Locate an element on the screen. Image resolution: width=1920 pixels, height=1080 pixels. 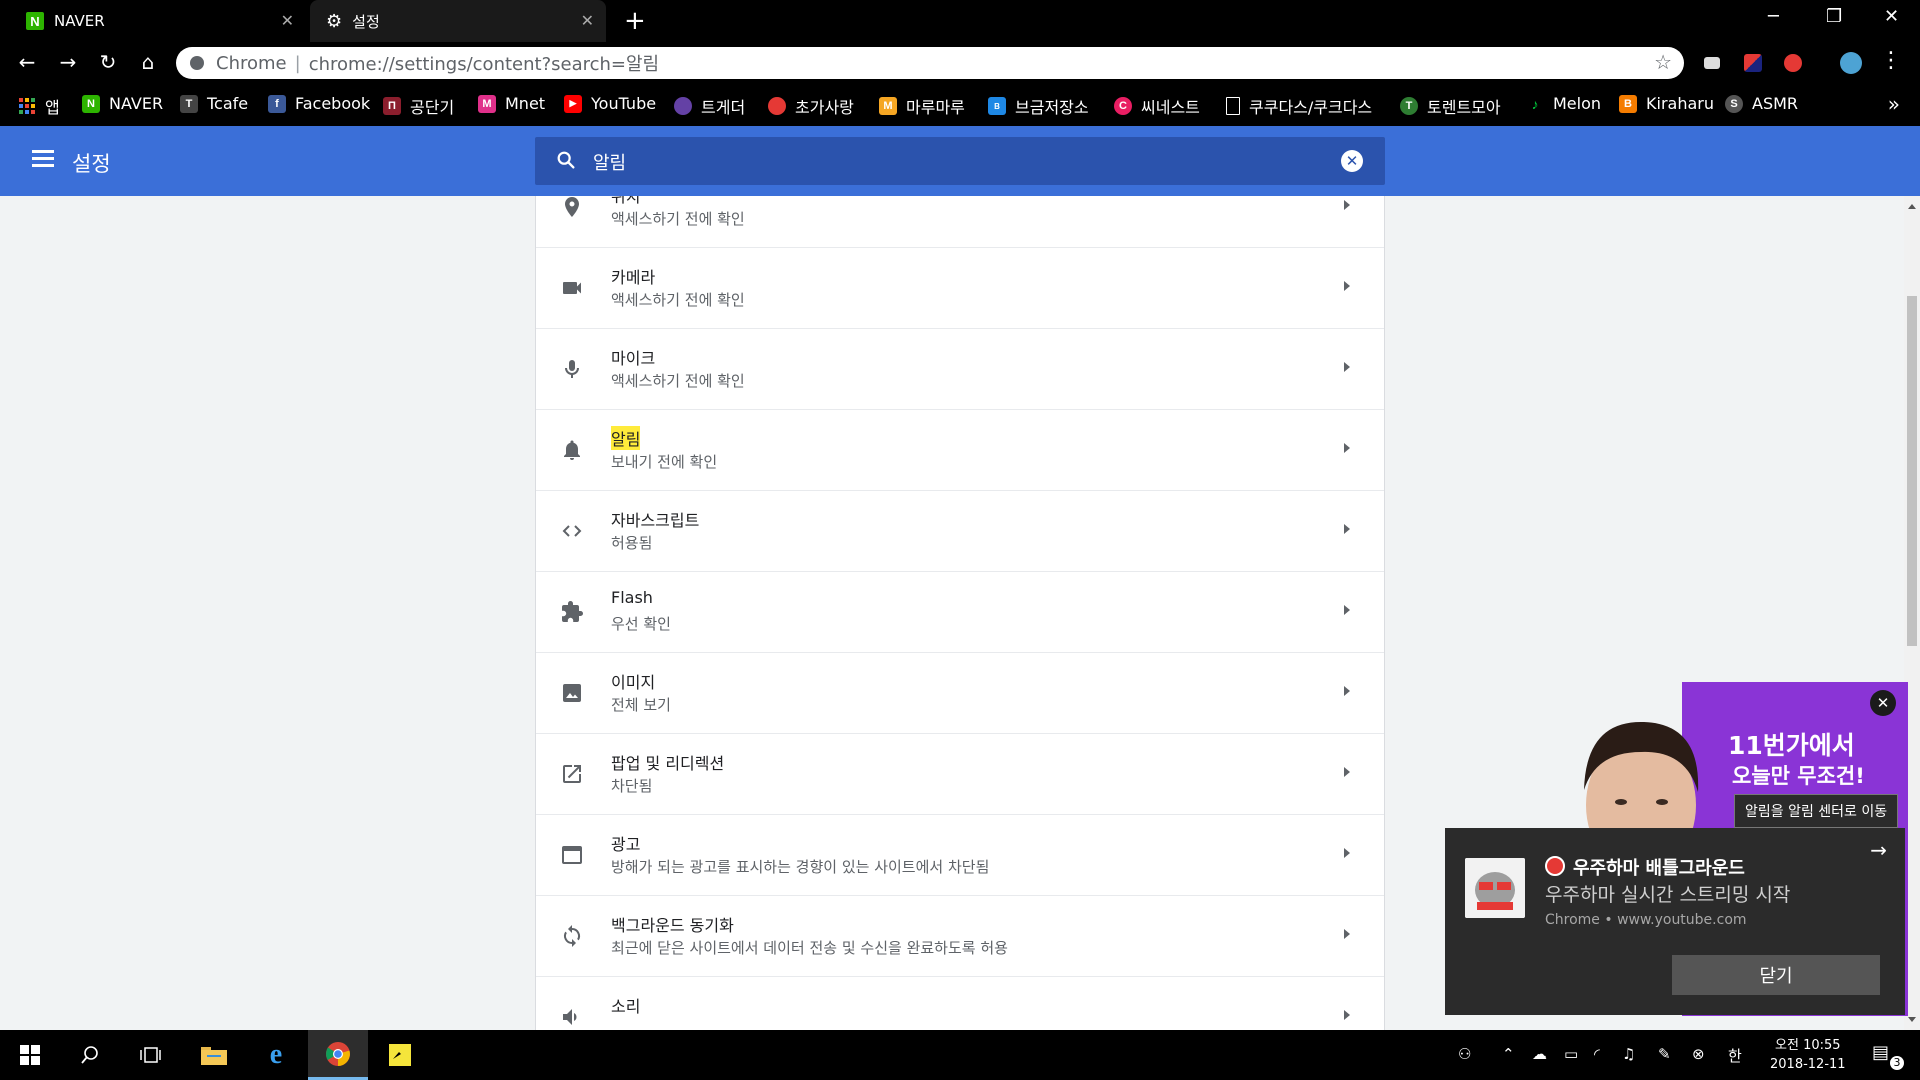
setting-row-sound: 소리 is located at coordinates (960, 1003).